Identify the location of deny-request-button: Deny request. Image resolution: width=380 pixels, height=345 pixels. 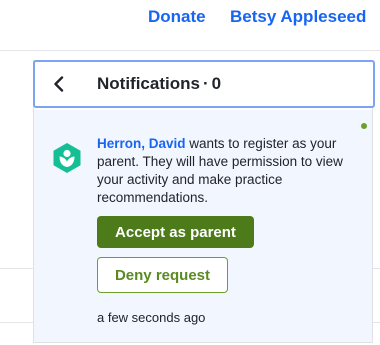
(162, 275).